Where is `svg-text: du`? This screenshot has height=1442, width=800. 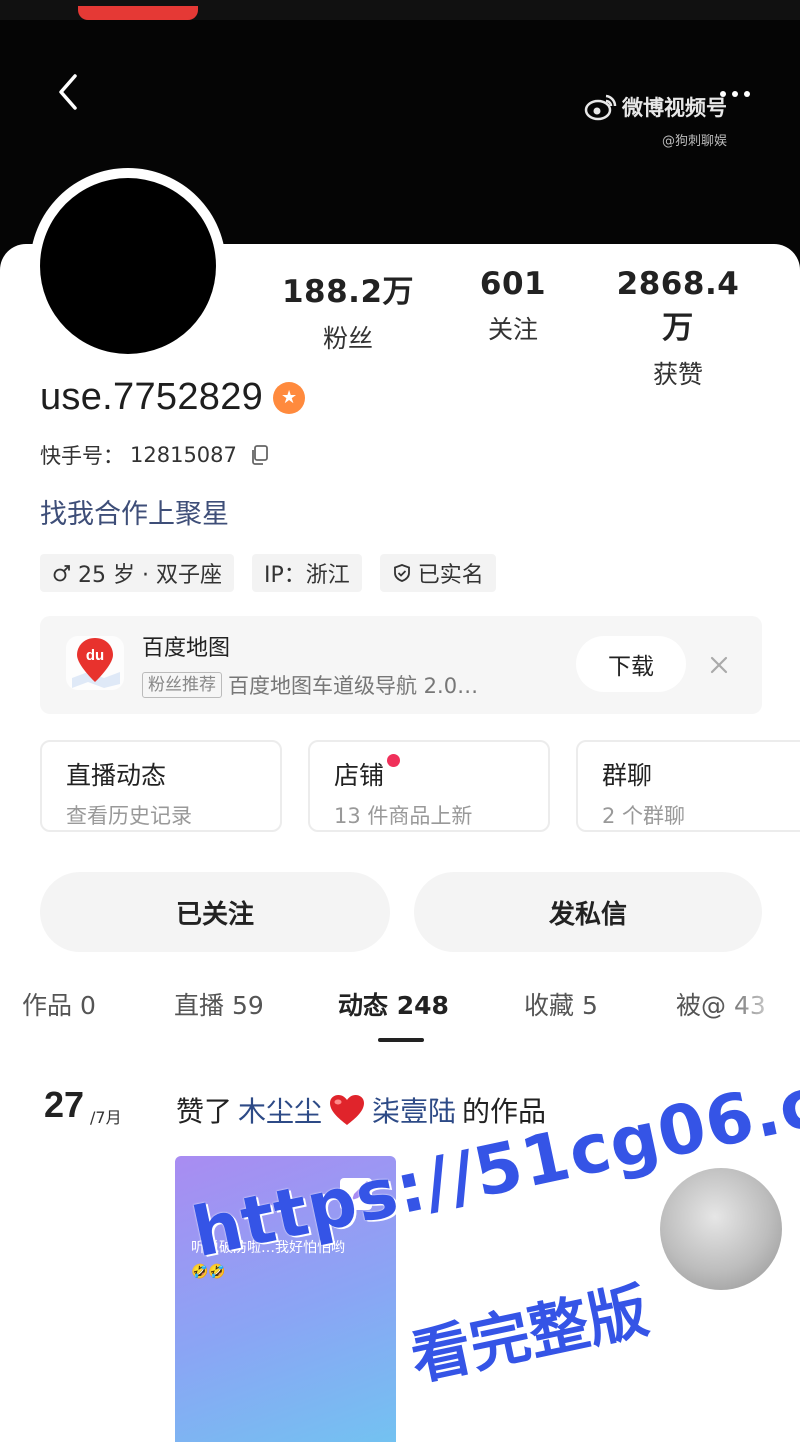 svg-text: du is located at coordinates (95, 655).